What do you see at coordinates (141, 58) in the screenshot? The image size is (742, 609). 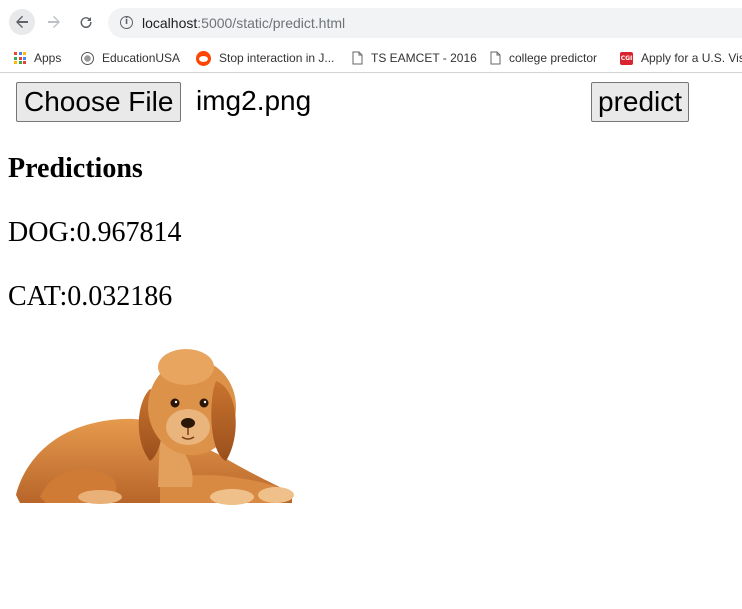 I see `bookmark-label: EducationUSA` at bounding box center [141, 58].